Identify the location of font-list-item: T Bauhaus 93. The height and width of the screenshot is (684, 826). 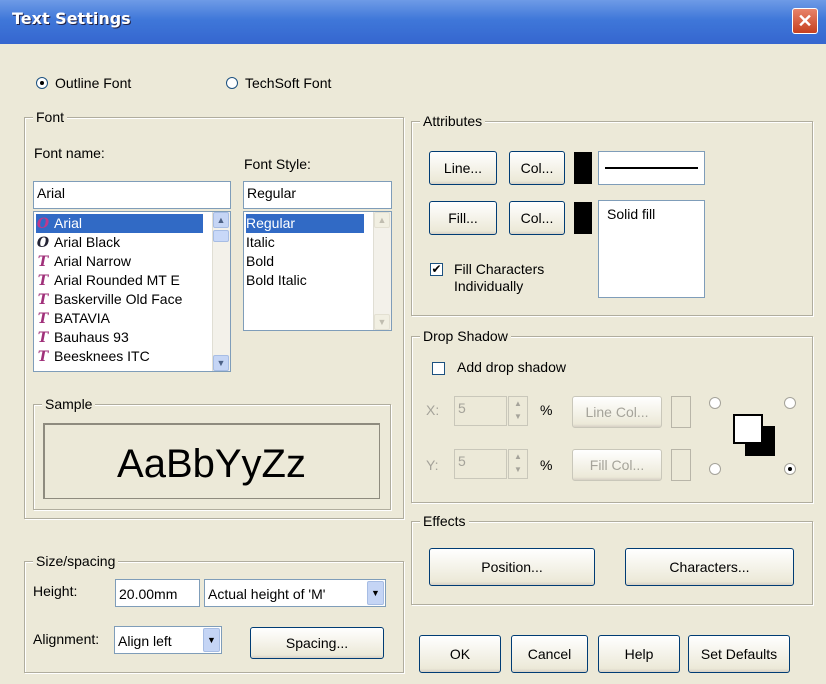
(82, 337).